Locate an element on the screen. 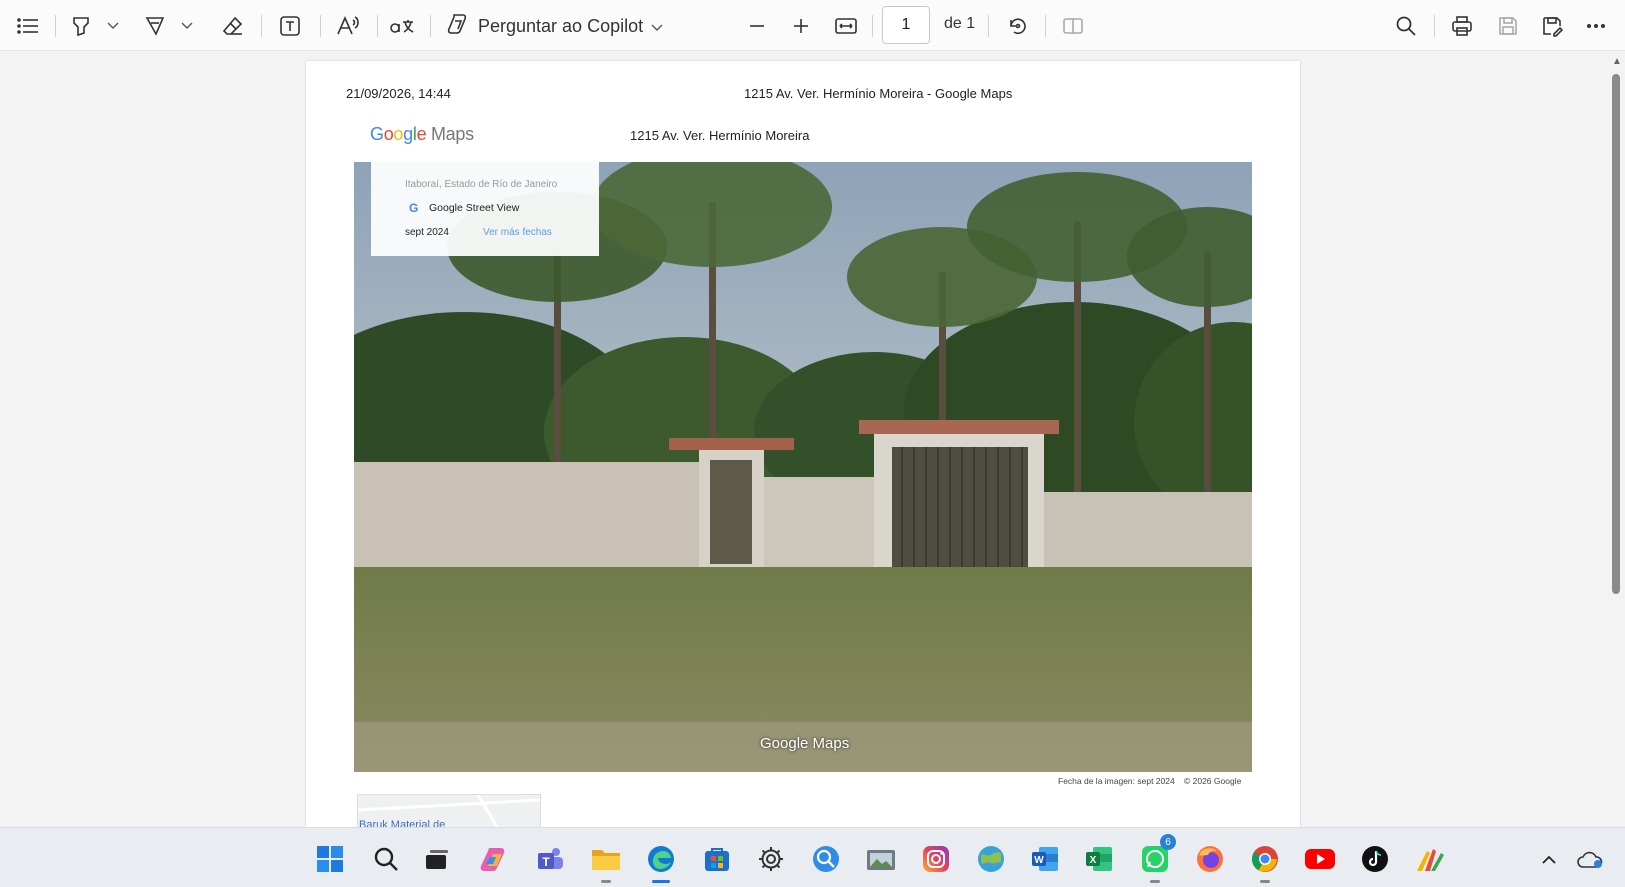 The width and height of the screenshot is (1625, 887). map-address: 1215 Av. Ver. Hermínio Moreira is located at coordinates (720, 135).